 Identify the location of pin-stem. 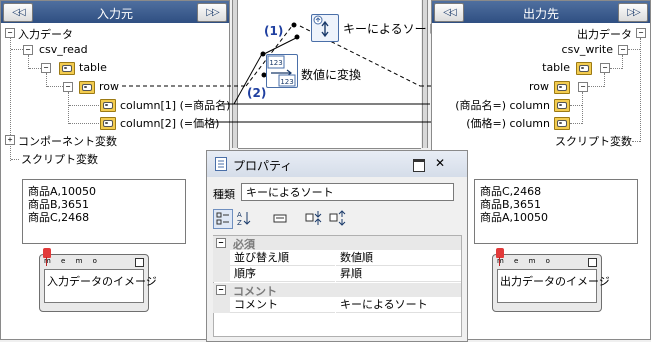
(499, 261).